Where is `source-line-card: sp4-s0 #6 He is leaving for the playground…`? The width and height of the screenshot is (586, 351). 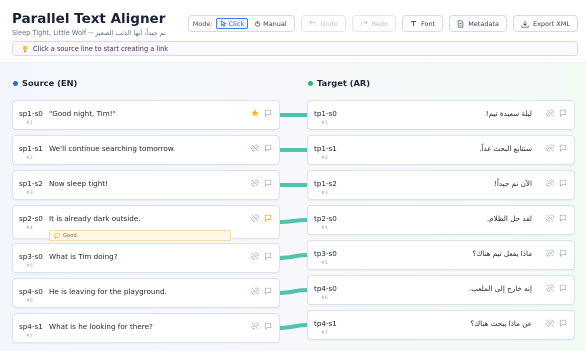
source-line-card: sp4-s0 #6 He is leaving for the playground… is located at coordinates (146, 293).